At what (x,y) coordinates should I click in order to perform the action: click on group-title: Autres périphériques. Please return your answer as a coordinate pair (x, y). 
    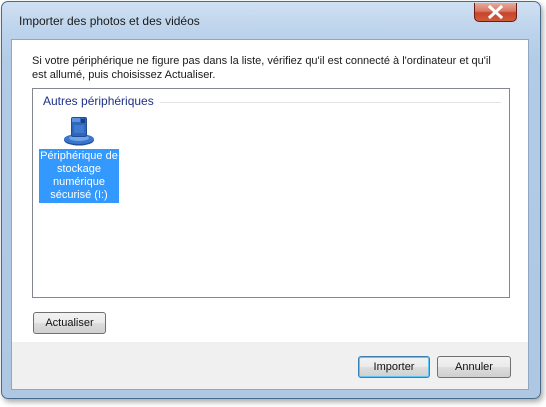
    Looking at the image, I should click on (98, 101).